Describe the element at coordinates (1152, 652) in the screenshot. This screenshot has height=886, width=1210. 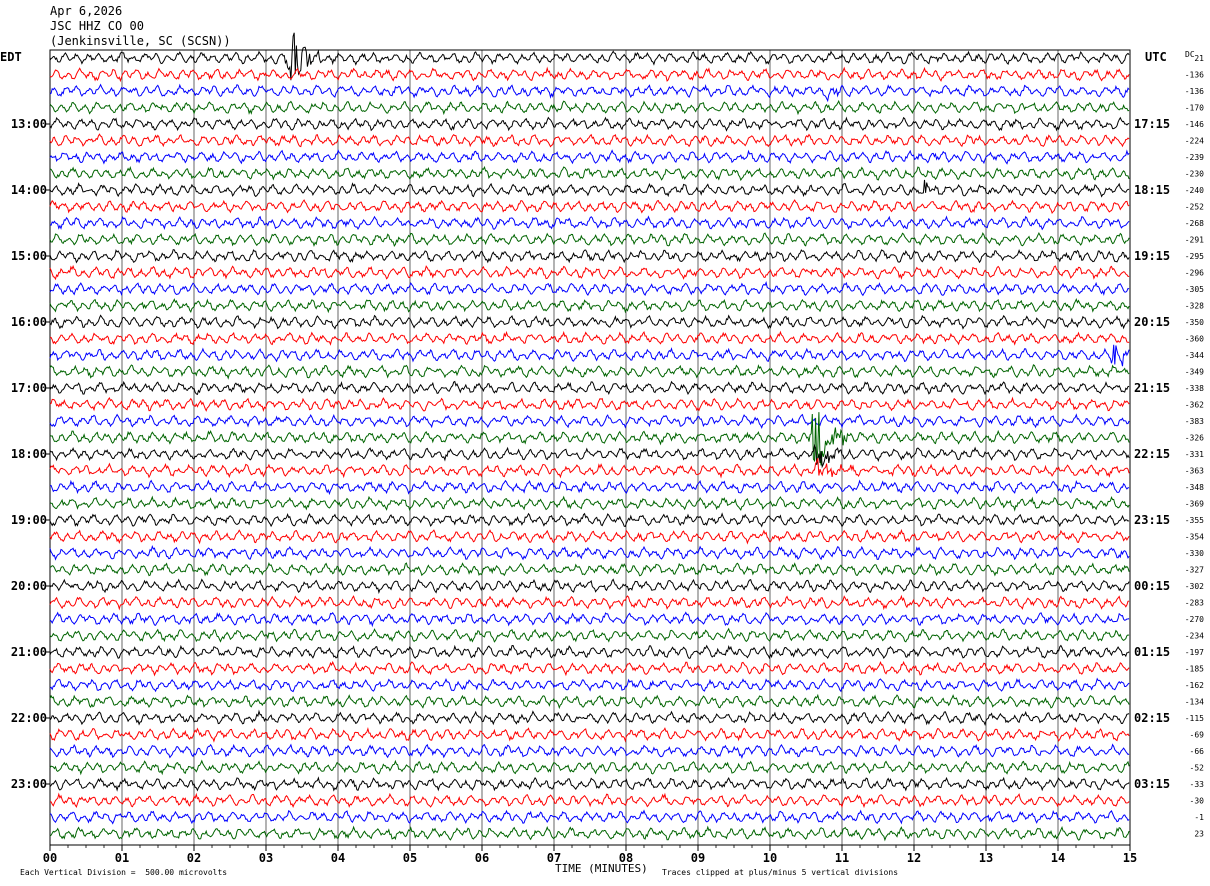
I see `right-hour-label: 01:15` at that location.